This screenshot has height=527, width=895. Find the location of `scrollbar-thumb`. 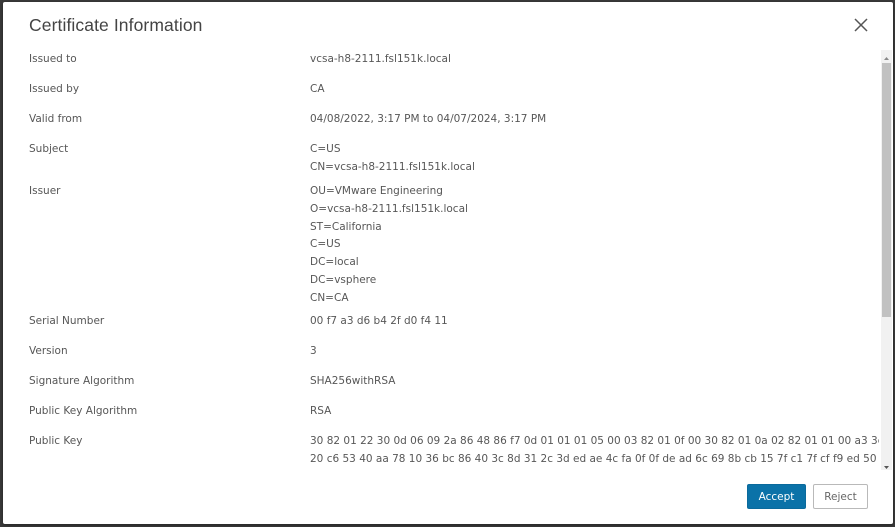

scrollbar-thumb is located at coordinates (886, 190).